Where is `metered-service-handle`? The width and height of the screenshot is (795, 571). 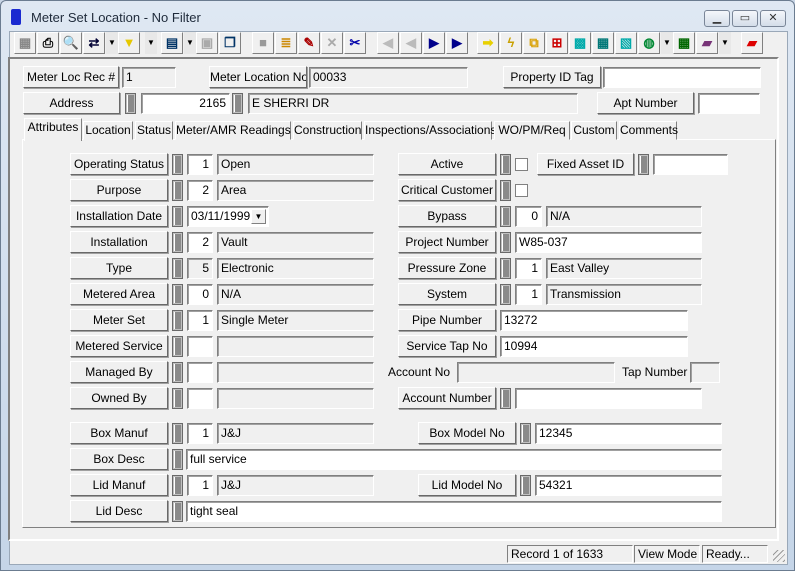
metered-service-handle is located at coordinates (177, 346).